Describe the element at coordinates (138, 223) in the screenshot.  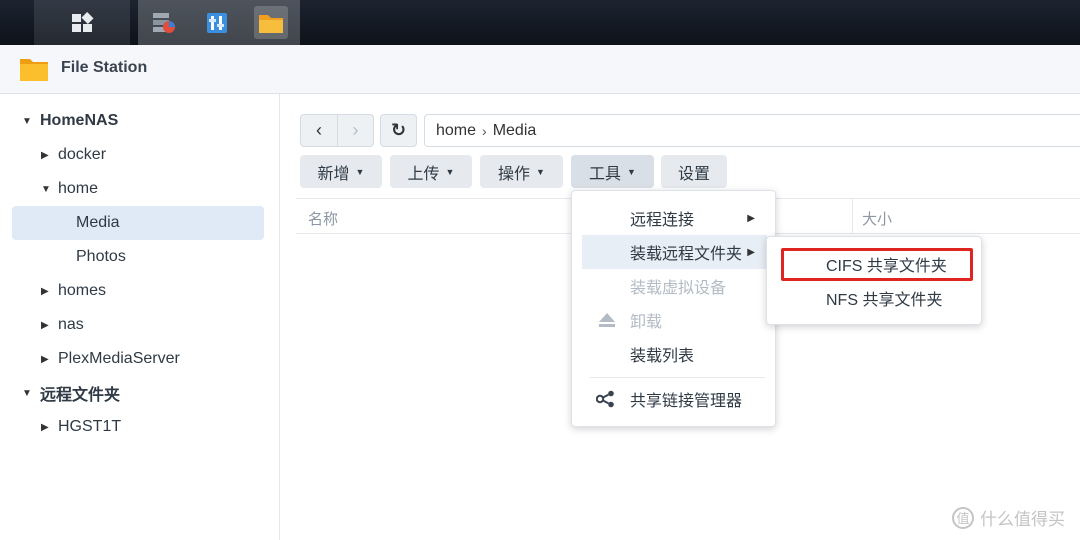
I see `tree-item-media: Media` at that location.